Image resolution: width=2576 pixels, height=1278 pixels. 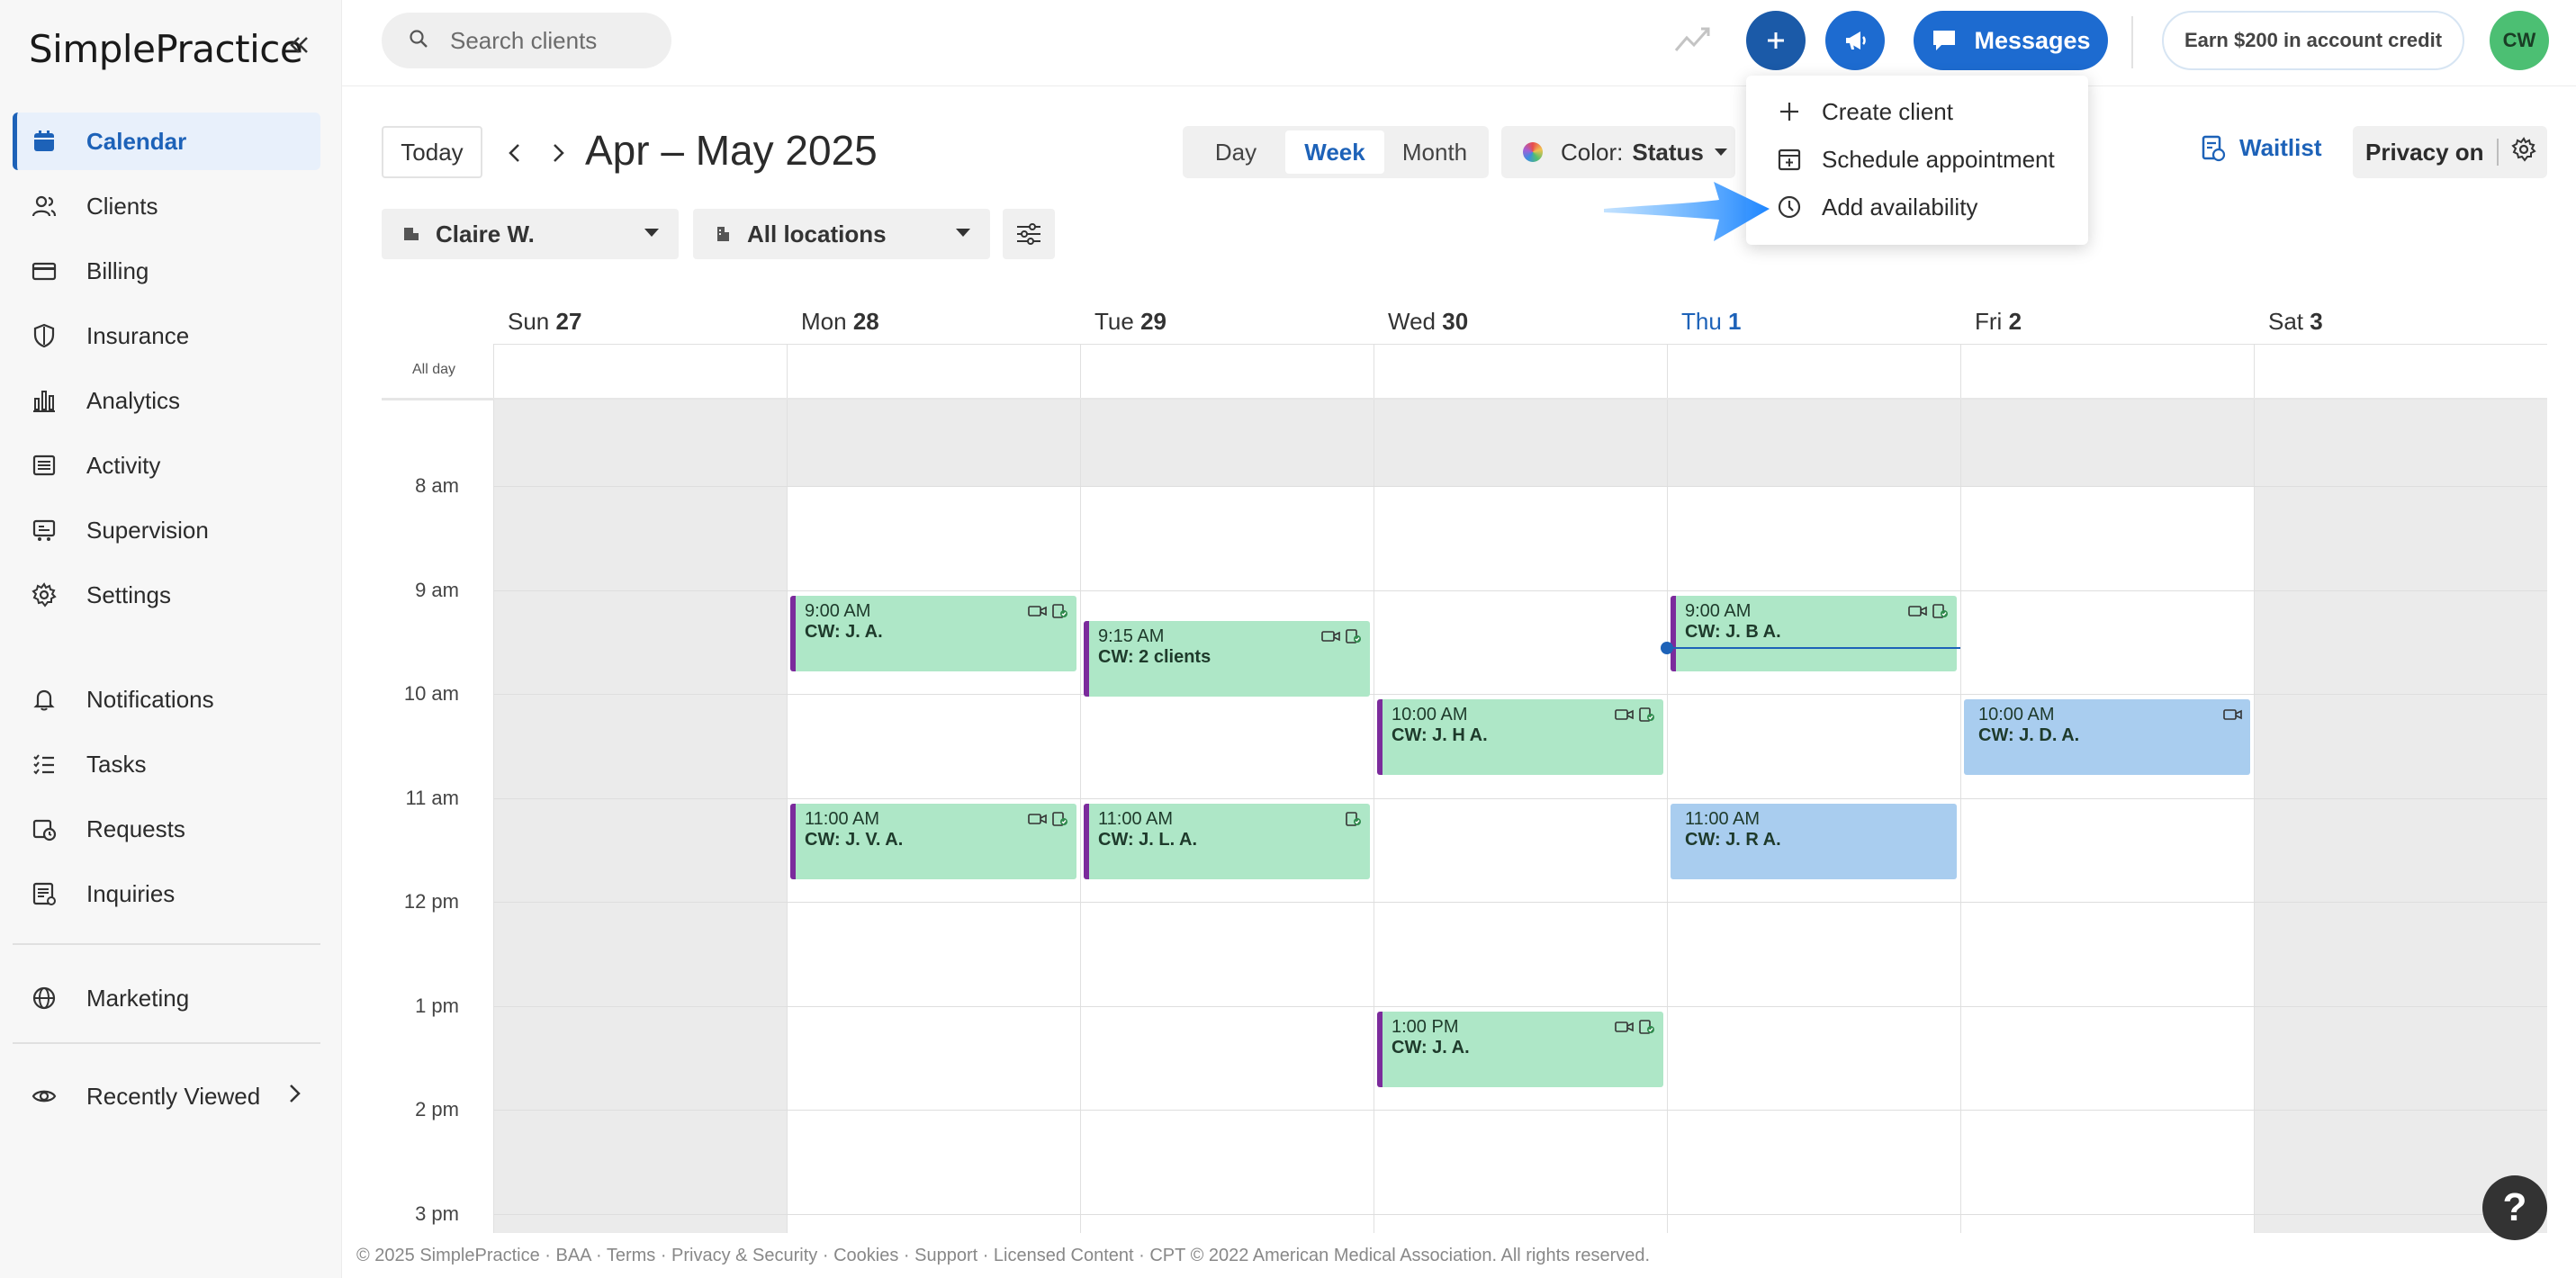 What do you see at coordinates (166, 335) in the screenshot?
I see `sidebar-item-insurance: Insurance` at bounding box center [166, 335].